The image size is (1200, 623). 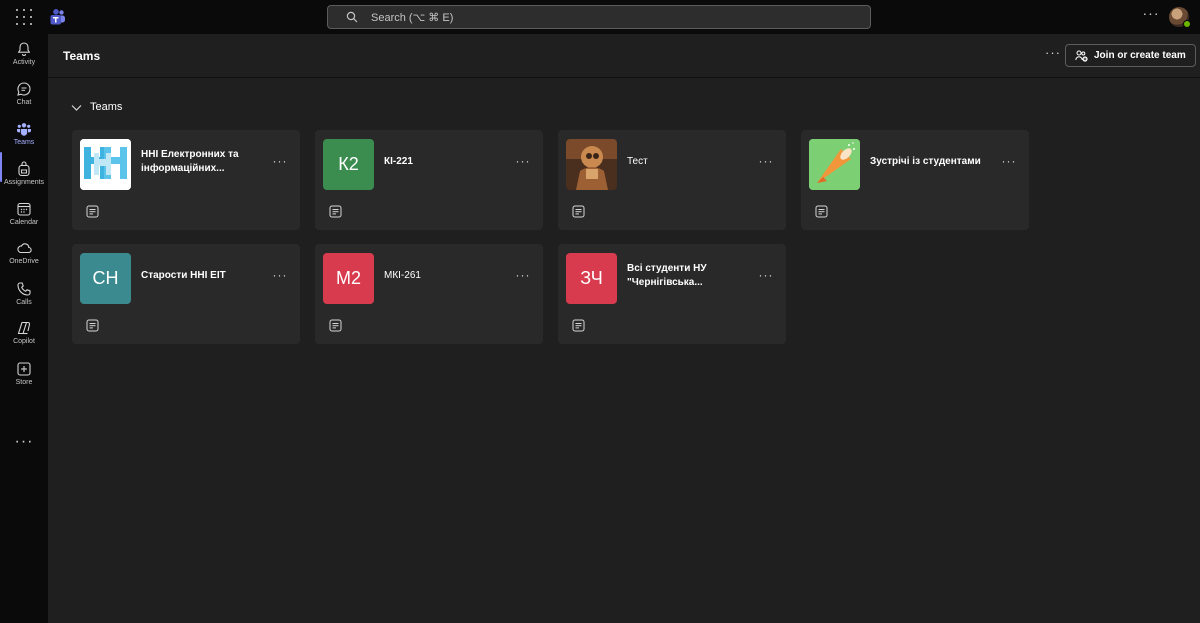 What do you see at coordinates (24, 169) in the screenshot?
I see `backpack-icon` at bounding box center [24, 169].